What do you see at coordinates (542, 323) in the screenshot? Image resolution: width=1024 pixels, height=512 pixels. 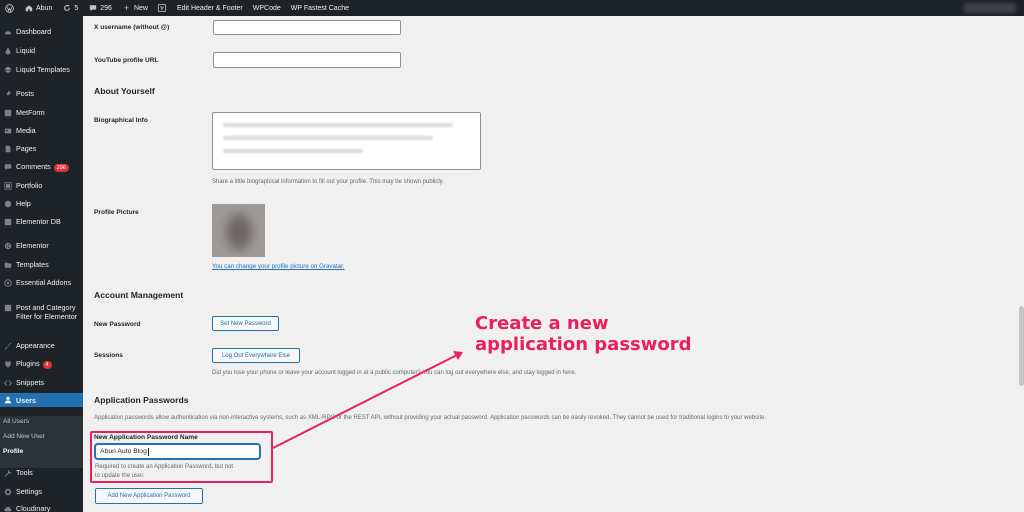 I see `annotation-line-1: Create a new` at bounding box center [542, 323].